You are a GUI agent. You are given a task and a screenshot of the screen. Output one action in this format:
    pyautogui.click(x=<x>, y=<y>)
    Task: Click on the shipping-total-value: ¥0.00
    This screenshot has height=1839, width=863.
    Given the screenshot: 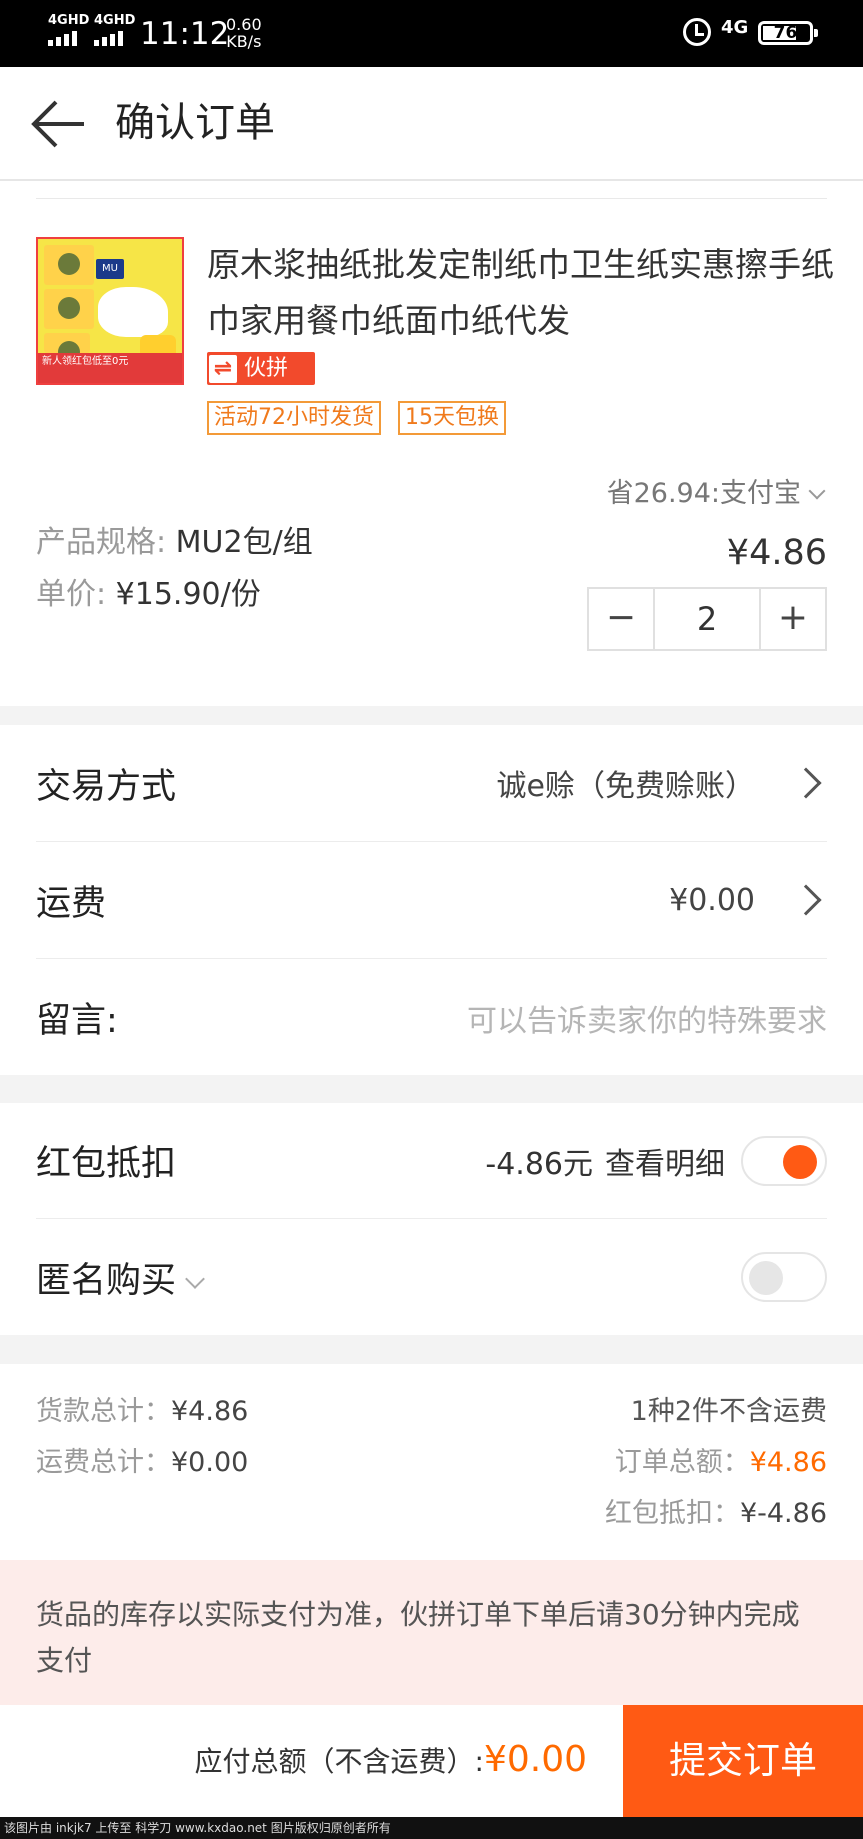 What is the action you would take?
    pyautogui.click(x=210, y=1462)
    